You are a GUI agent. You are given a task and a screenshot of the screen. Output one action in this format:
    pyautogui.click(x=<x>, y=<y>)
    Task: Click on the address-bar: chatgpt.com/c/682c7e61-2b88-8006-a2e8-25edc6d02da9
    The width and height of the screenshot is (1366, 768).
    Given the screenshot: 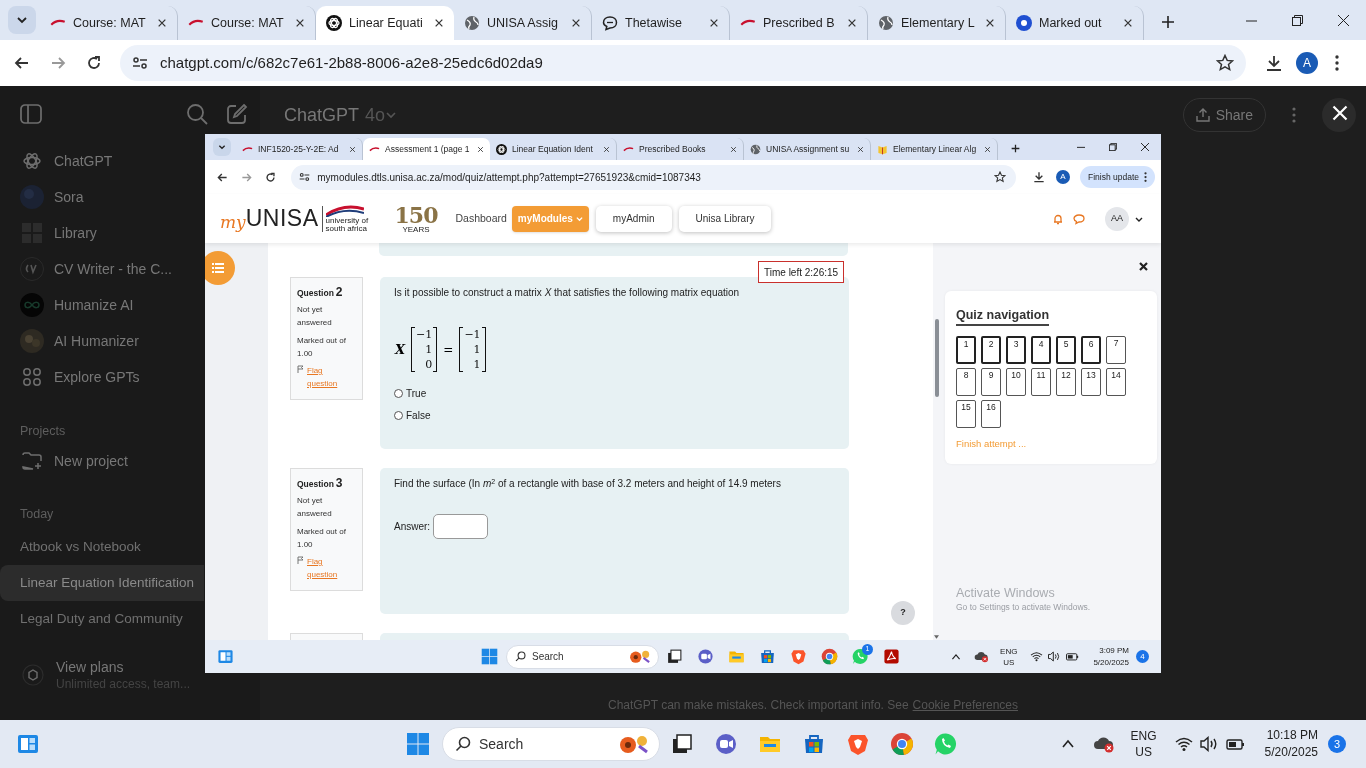 What is the action you would take?
    pyautogui.click(x=683, y=63)
    